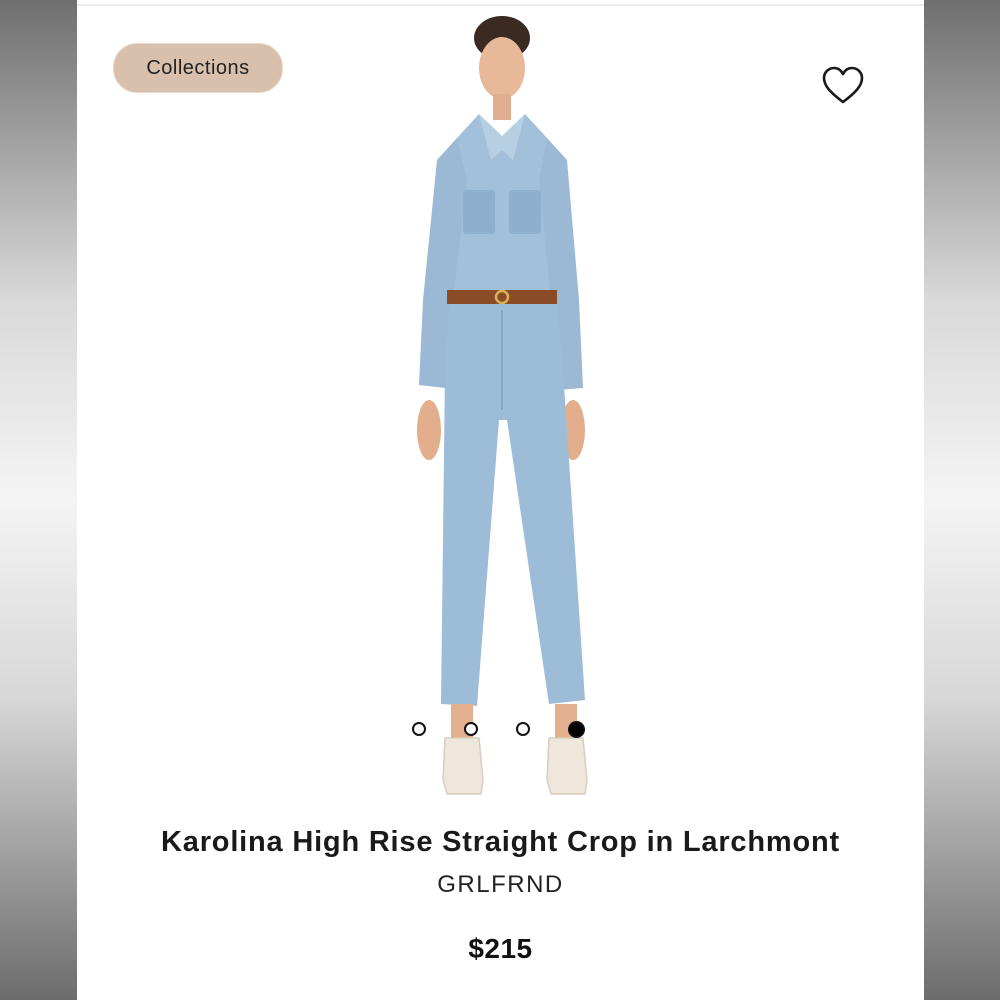  Describe the element at coordinates (567, 766) in the screenshot. I see `right-shoe` at that location.